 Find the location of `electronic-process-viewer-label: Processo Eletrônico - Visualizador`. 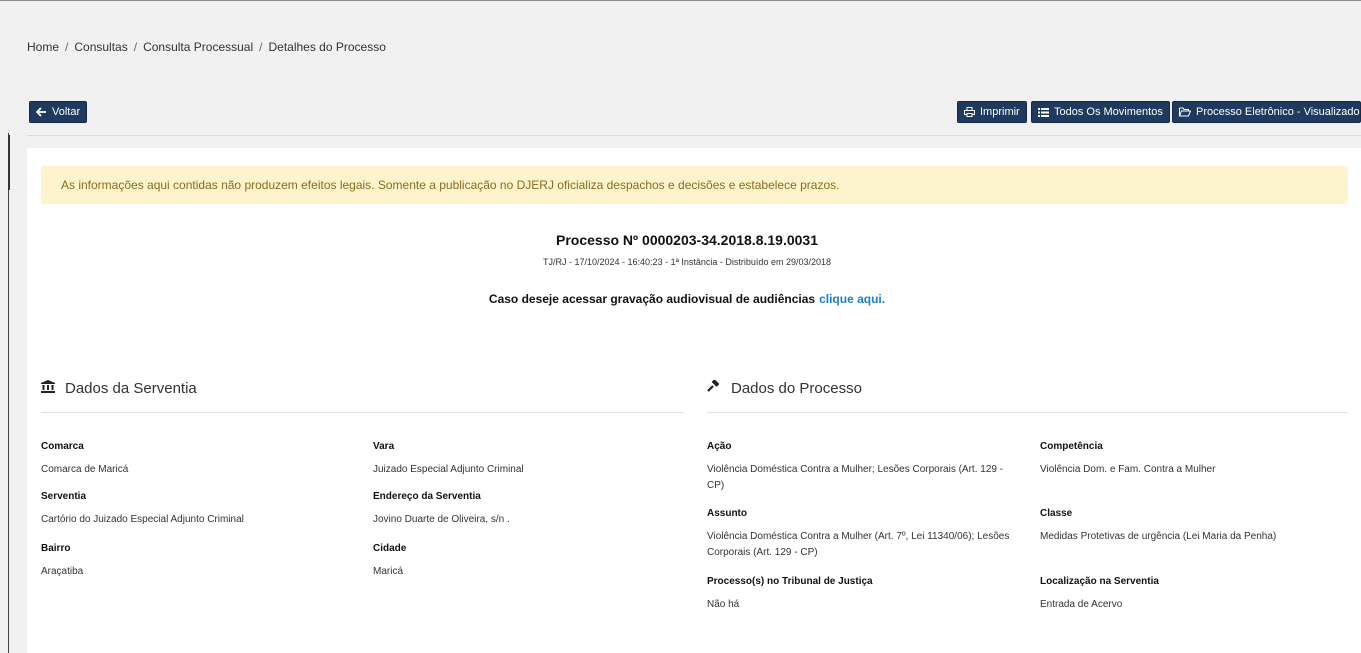

electronic-process-viewer-label: Processo Eletrônico - Visualizador is located at coordinates (1278, 112).